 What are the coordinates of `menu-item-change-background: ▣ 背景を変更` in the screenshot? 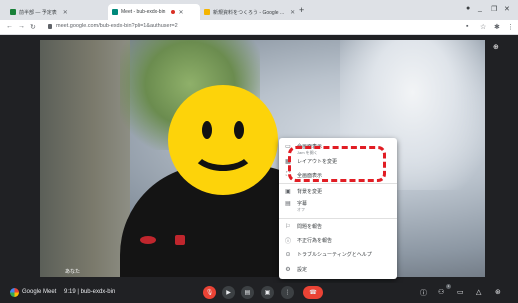 It's located at (338, 191).